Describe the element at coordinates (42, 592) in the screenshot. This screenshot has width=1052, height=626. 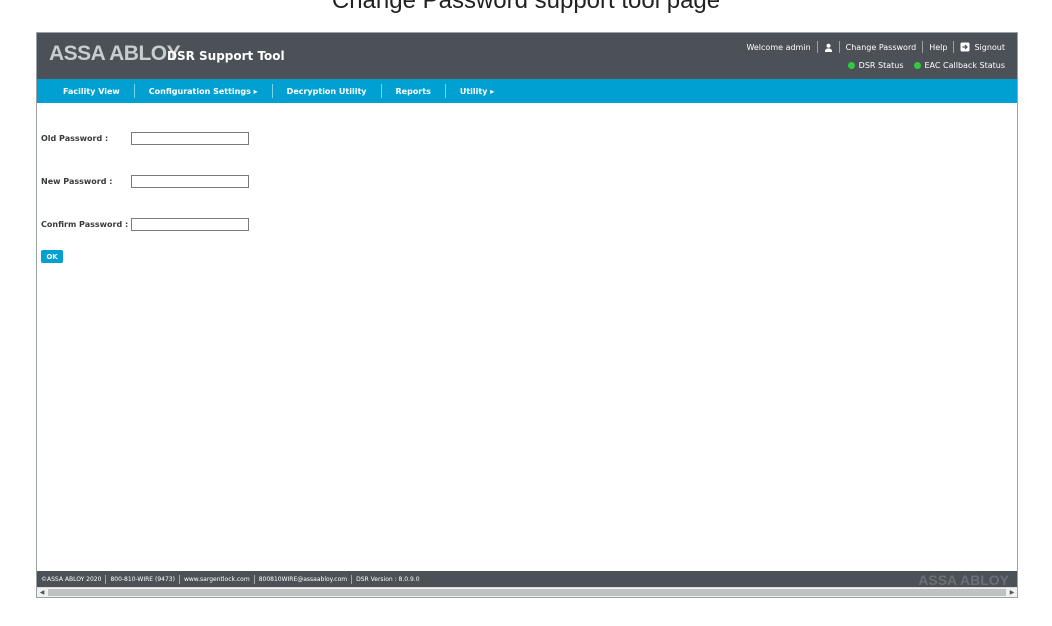
I see `scroll-left-icon: ◀` at that location.